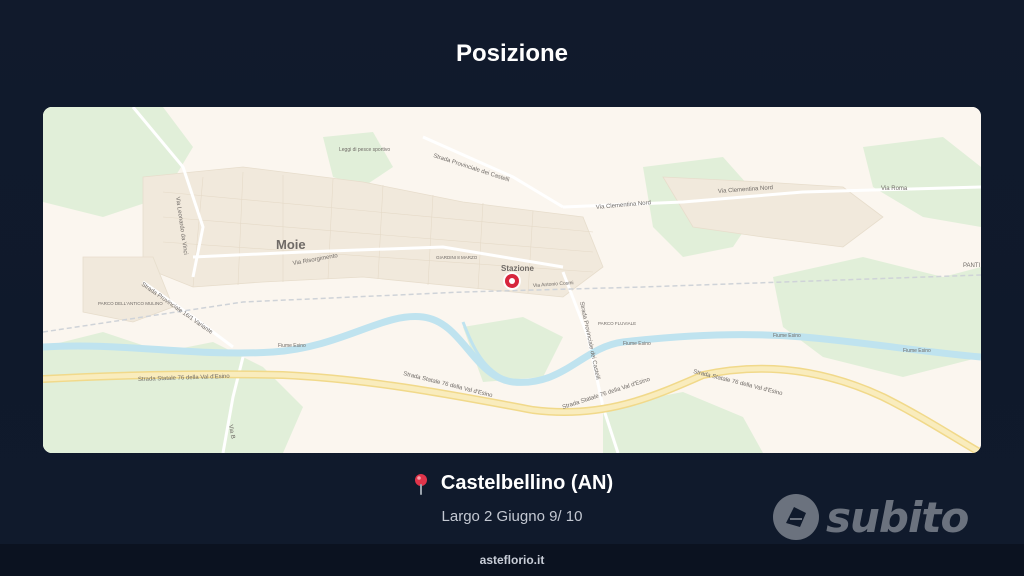 The height and width of the screenshot is (576, 1024). I want to click on label-pantiere: PANTI, so click(972, 266).